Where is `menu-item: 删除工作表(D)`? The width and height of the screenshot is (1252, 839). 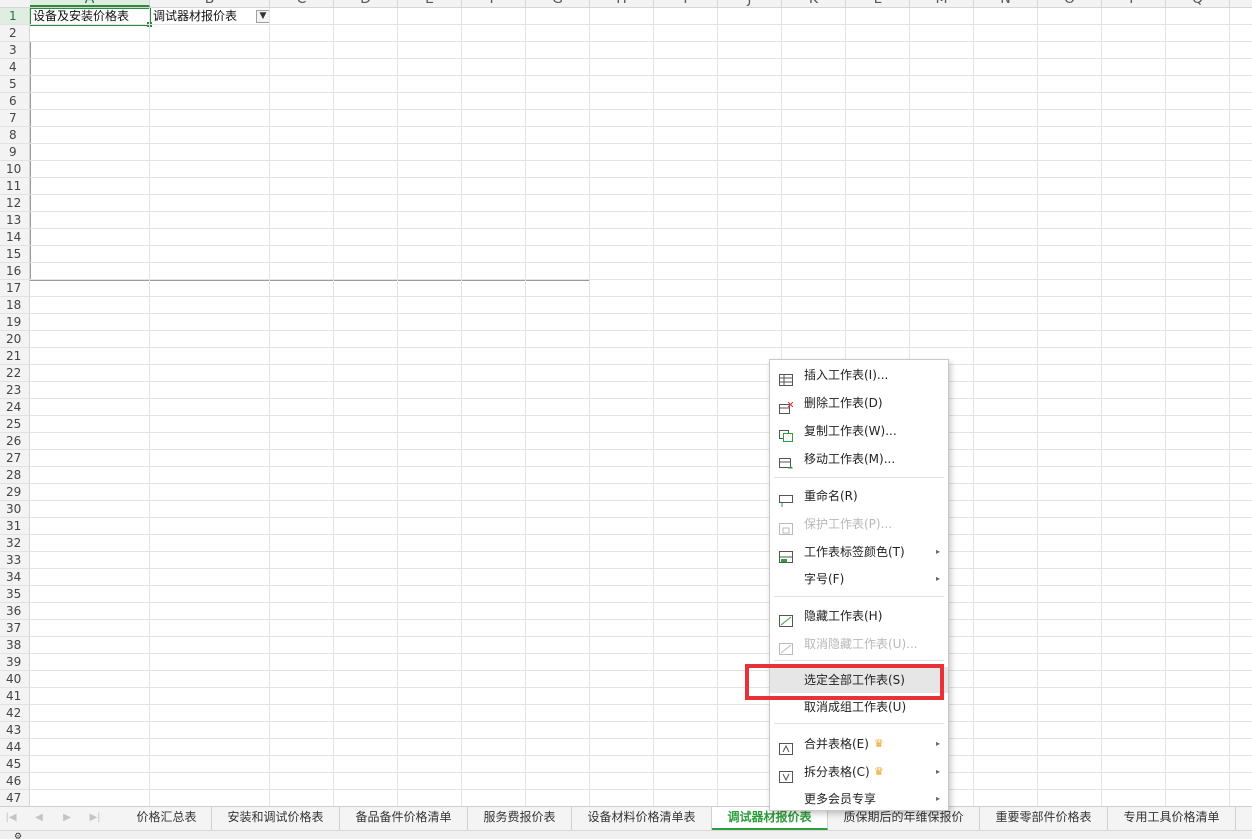 menu-item: 删除工作表(D) is located at coordinates (859, 403).